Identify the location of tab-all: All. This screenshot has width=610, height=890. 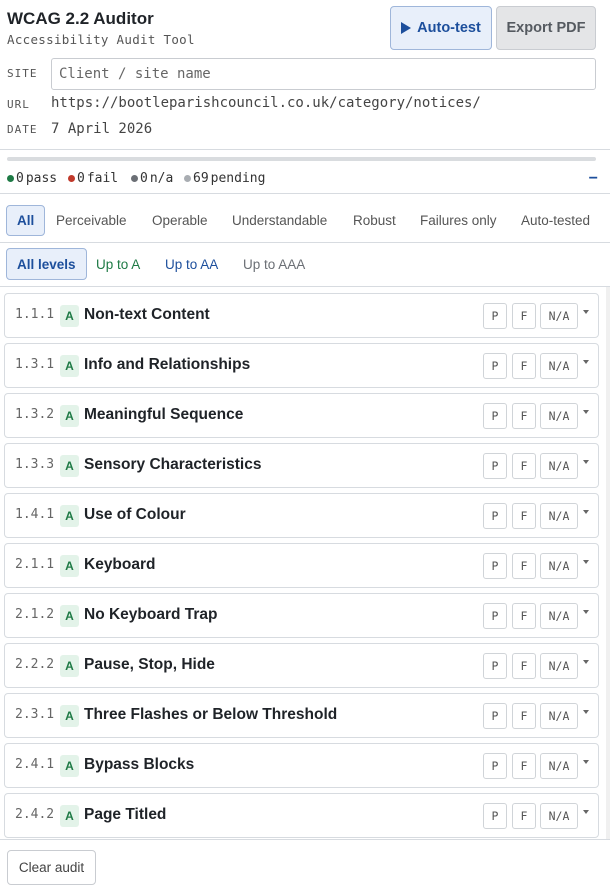
(26, 220).